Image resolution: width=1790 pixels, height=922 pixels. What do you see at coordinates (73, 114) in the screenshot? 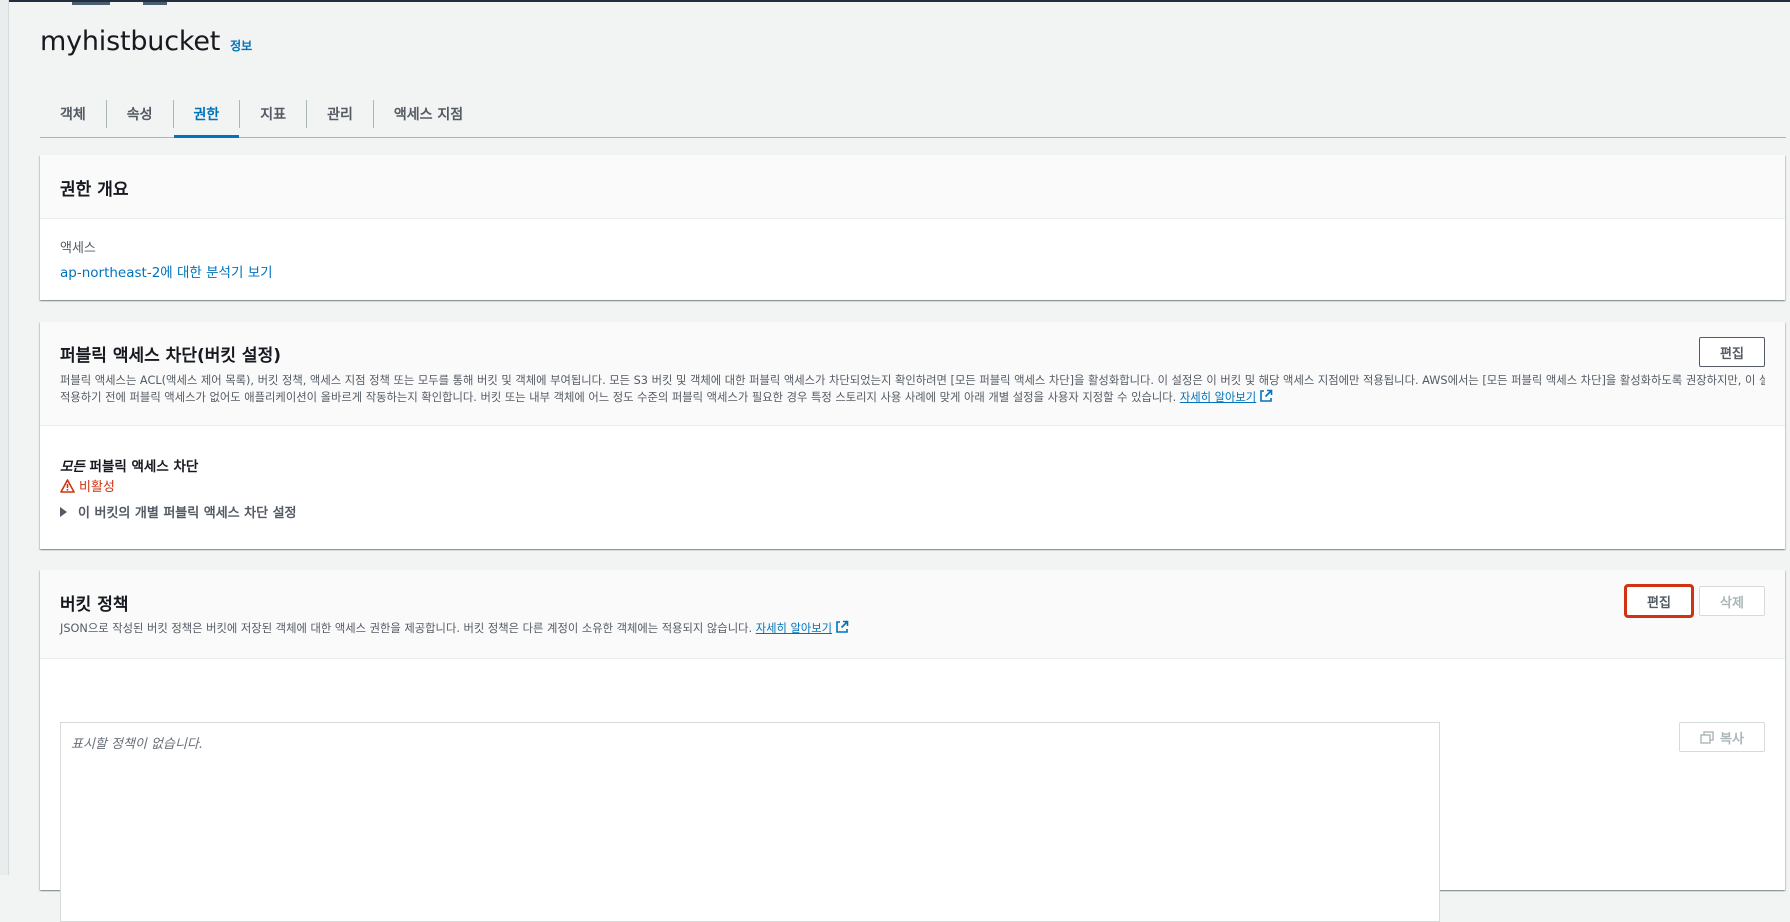
I see `tab-objects: 객체` at bounding box center [73, 114].